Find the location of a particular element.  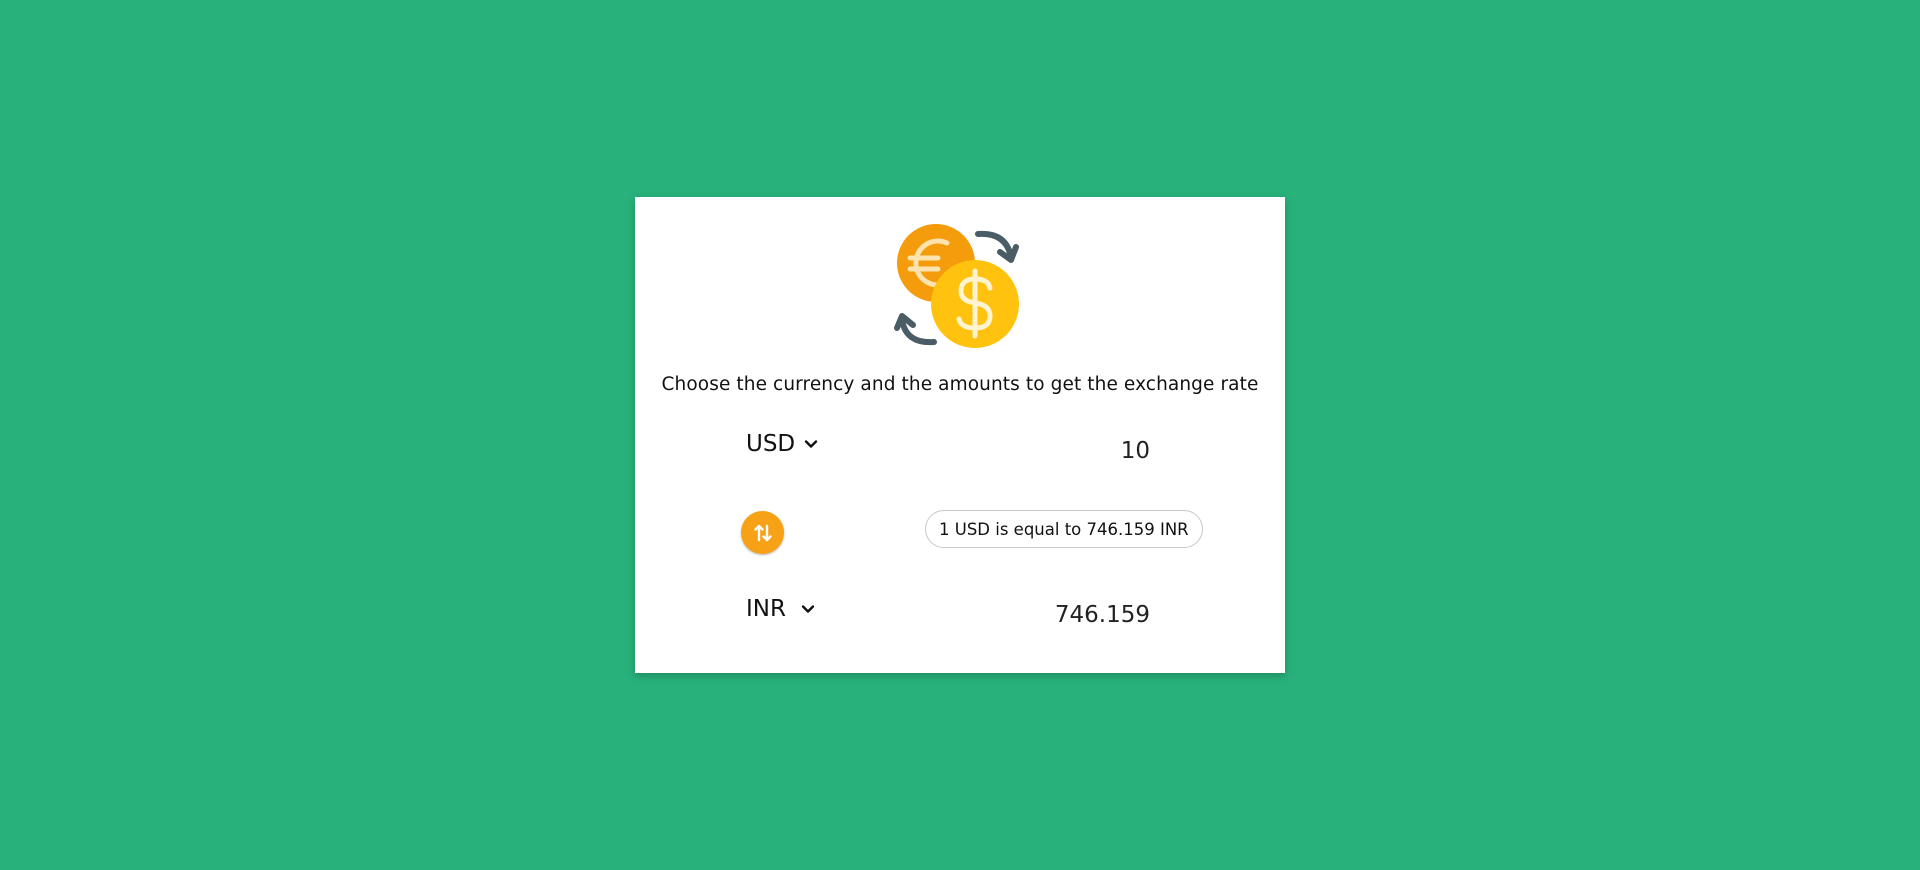

exchange-rate-text: 1 USD is equal to 746.159 INR is located at coordinates (1064, 529).